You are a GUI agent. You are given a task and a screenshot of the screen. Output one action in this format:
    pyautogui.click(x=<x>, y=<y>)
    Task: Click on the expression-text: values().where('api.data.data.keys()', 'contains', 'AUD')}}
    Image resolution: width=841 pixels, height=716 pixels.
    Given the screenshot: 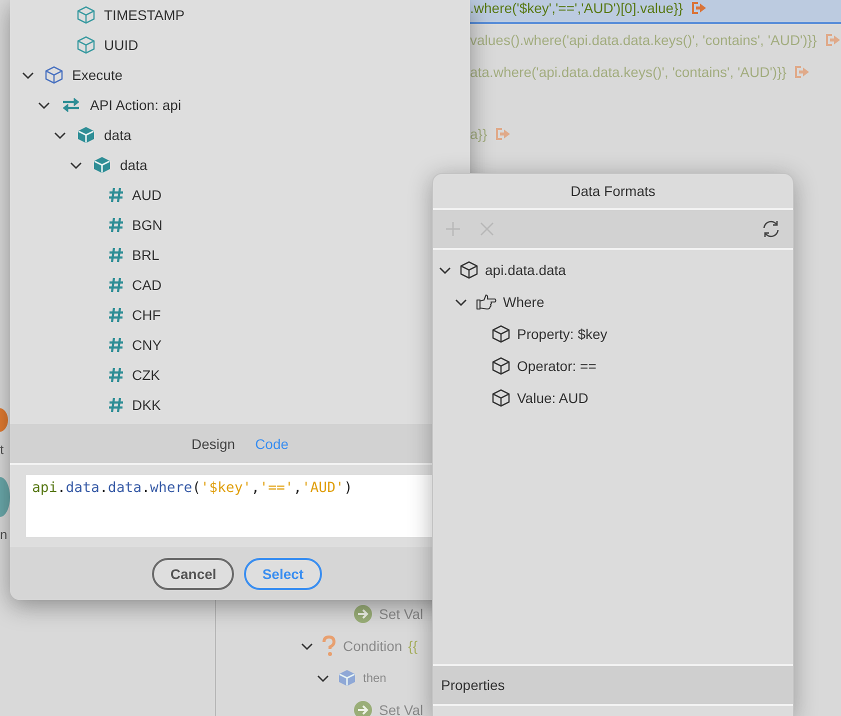 What is the action you would take?
    pyautogui.click(x=643, y=40)
    